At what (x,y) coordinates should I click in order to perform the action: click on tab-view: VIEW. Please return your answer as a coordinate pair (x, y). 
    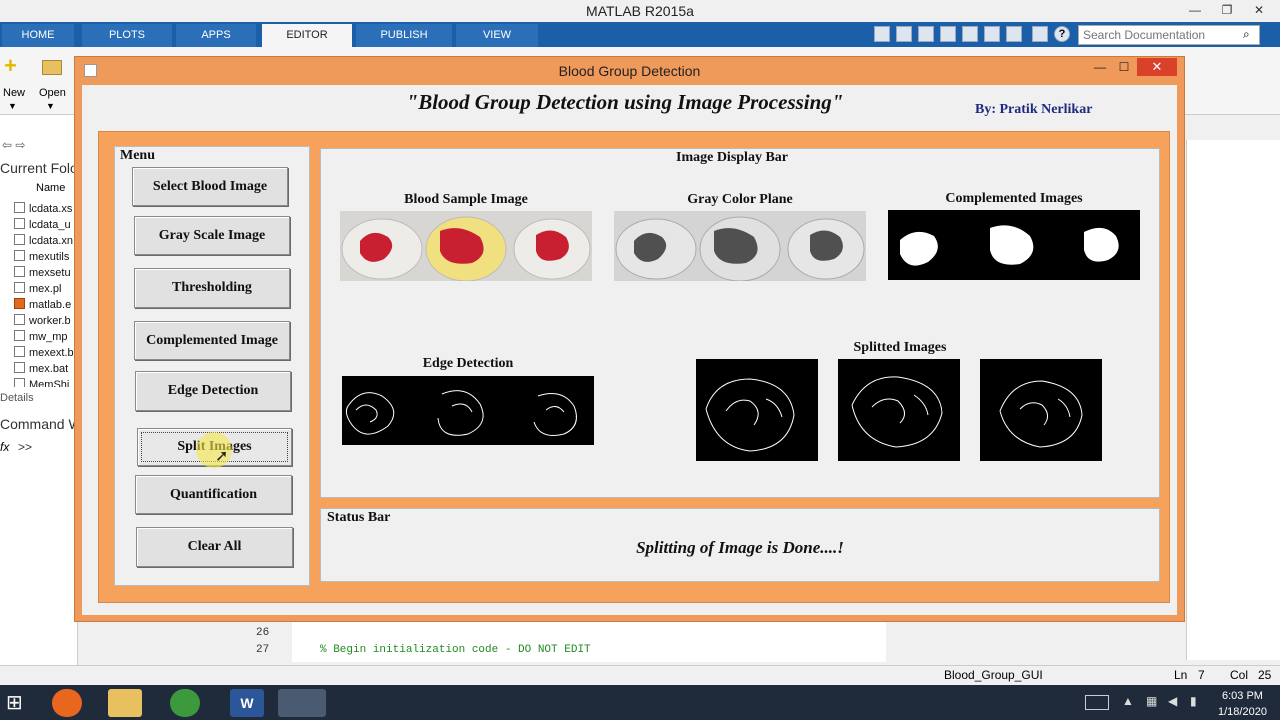
    Looking at the image, I should click on (497, 35).